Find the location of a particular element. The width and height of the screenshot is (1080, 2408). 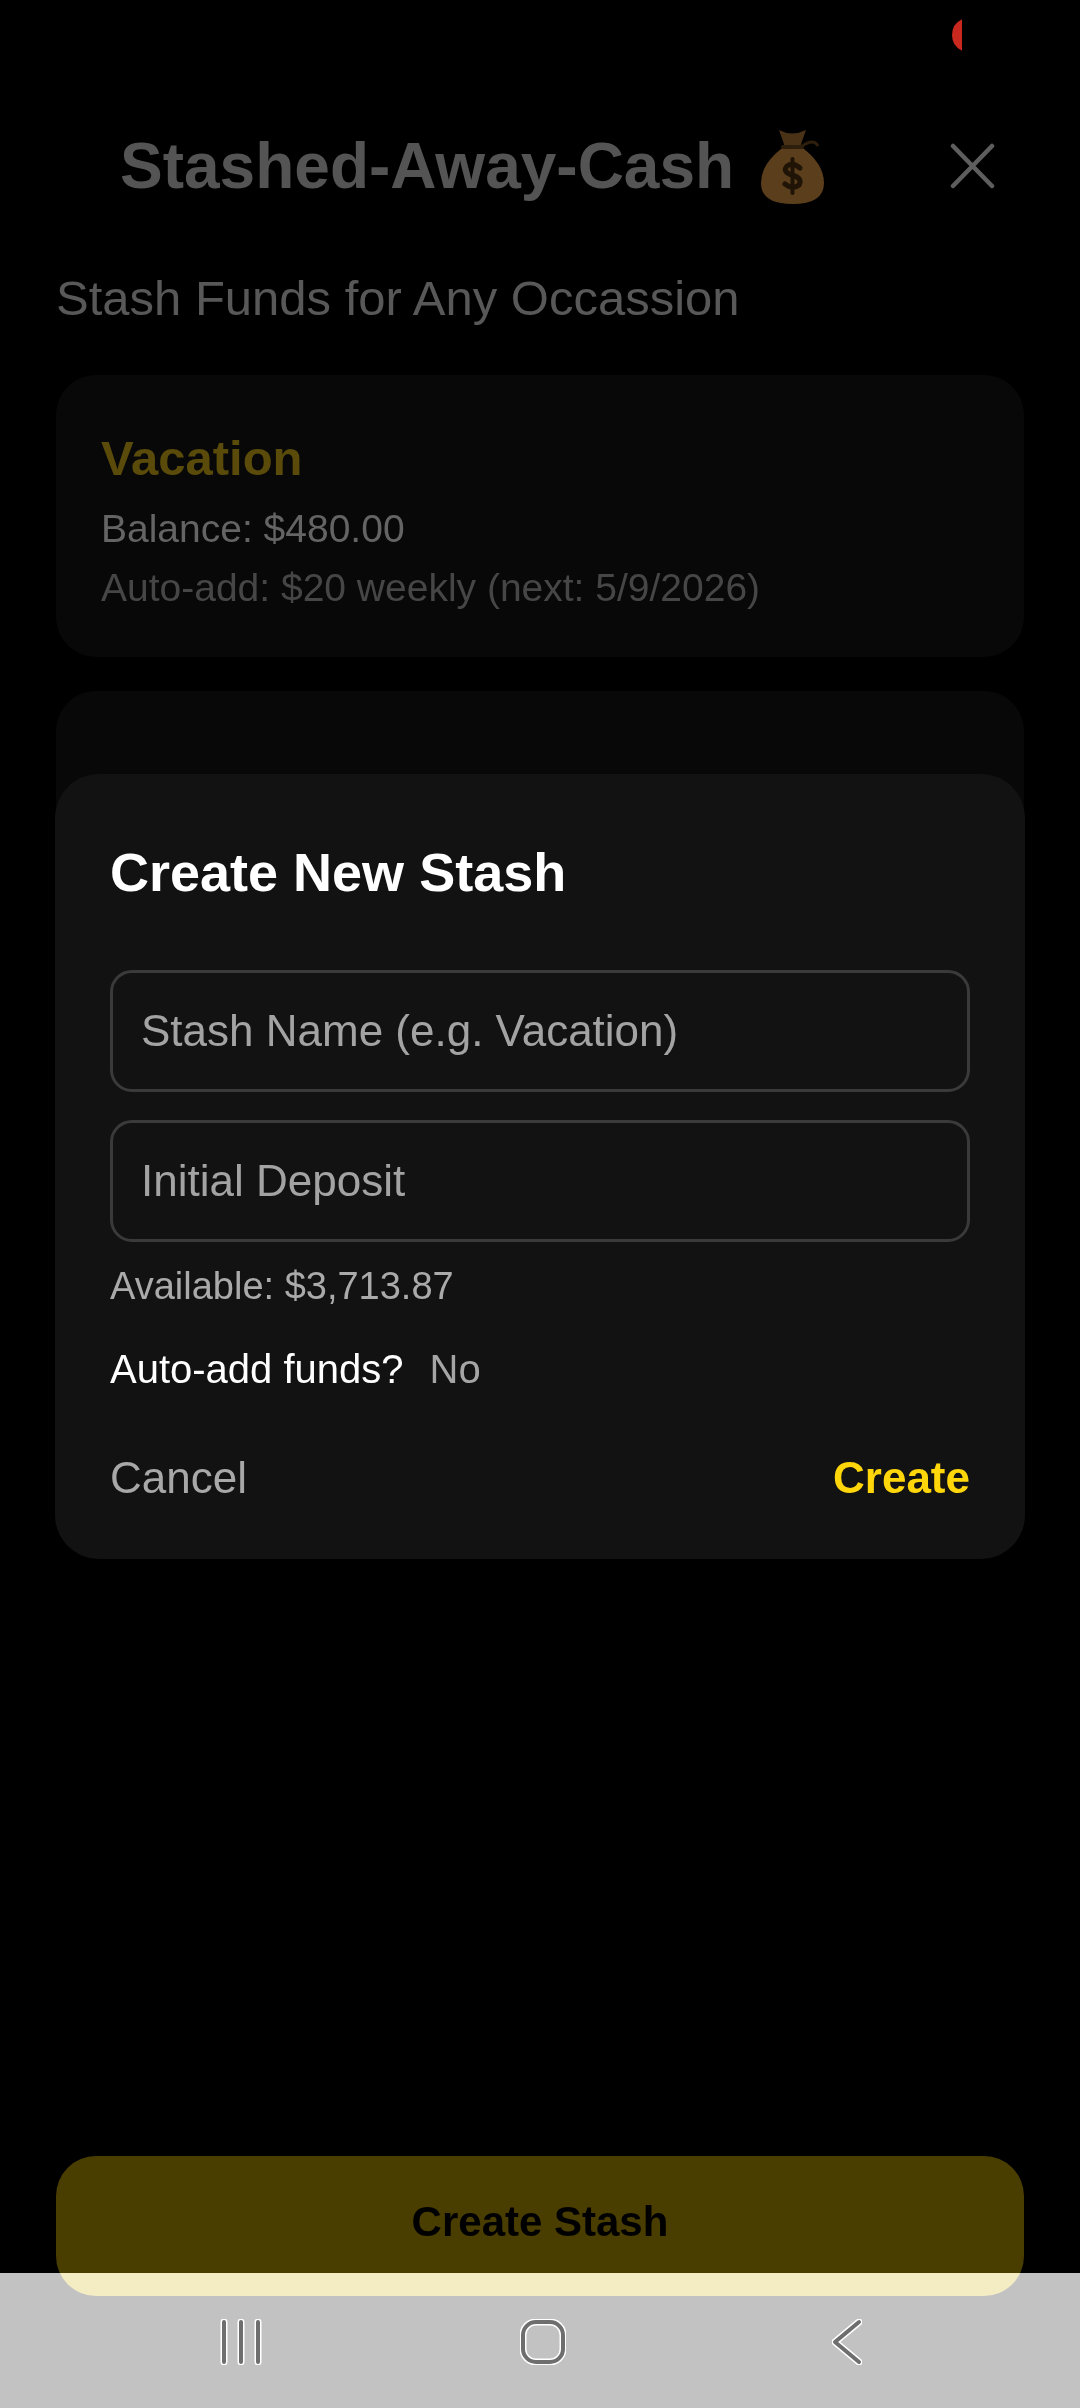

close-icon is located at coordinates (972, 166).